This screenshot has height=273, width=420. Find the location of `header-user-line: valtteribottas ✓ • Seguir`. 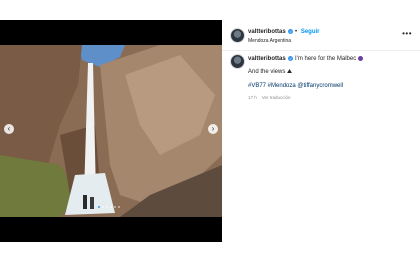

header-user-line: valtteribottas ✓ • Seguir is located at coordinates (283, 32).